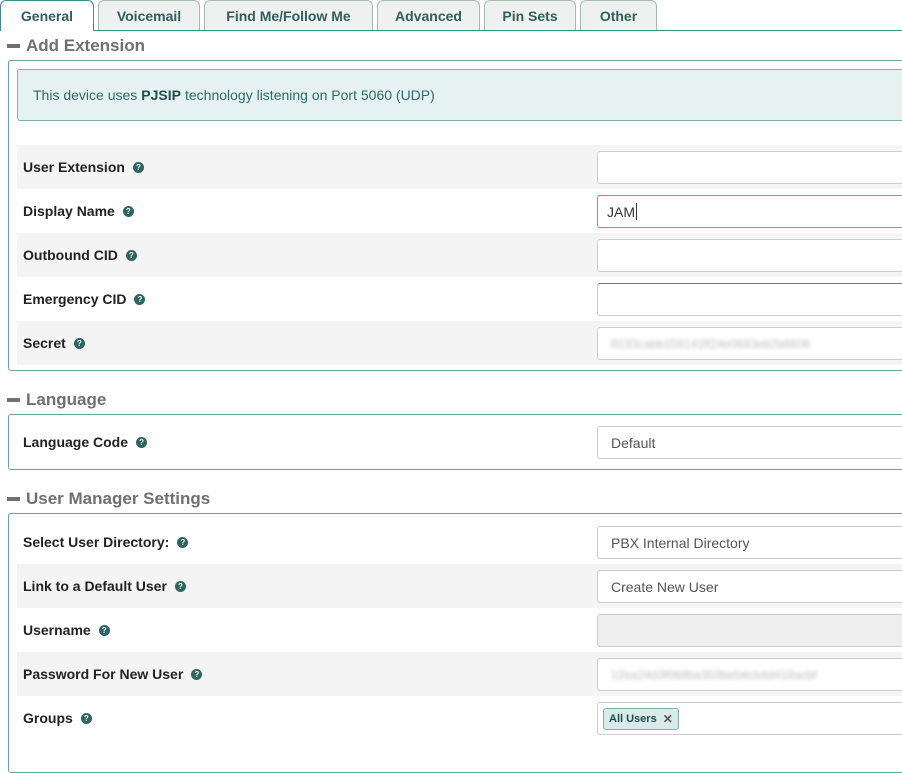  Describe the element at coordinates (69, 211) in the screenshot. I see `label-text: Display Name` at that location.